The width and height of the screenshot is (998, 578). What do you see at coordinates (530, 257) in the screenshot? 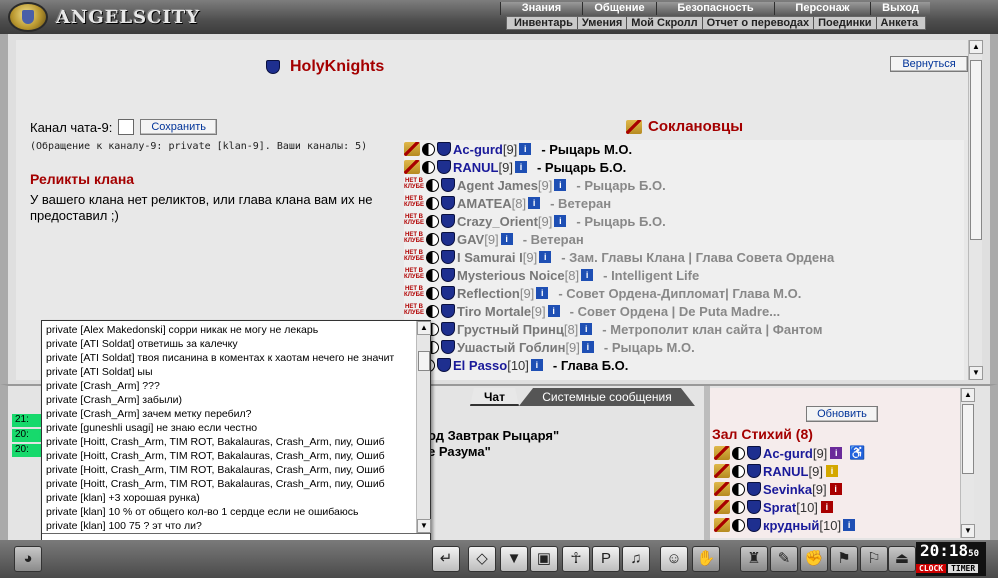
I see `member-level: [9]` at bounding box center [530, 257].